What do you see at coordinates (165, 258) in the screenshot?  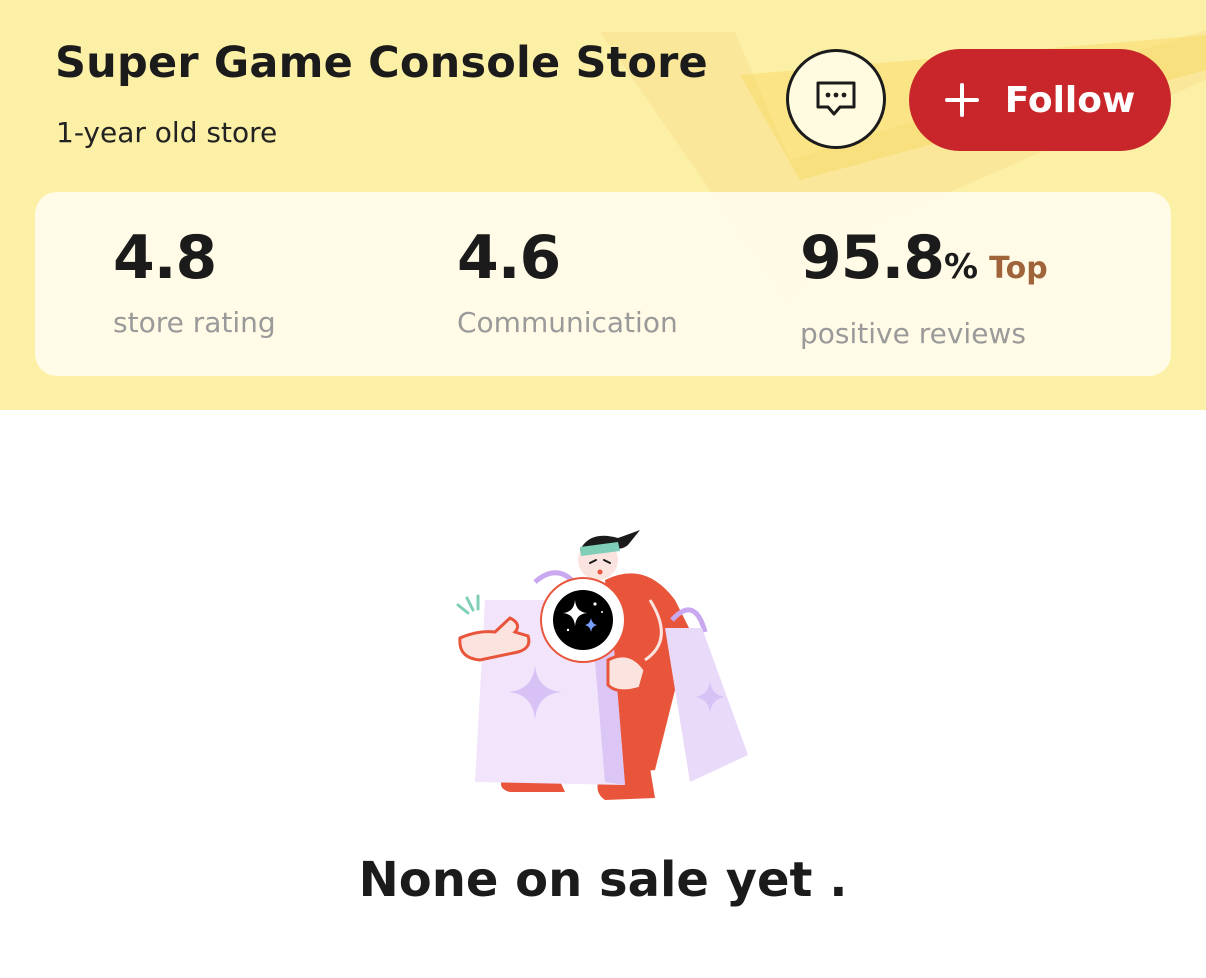 I see `stat-value: 4.8` at bounding box center [165, 258].